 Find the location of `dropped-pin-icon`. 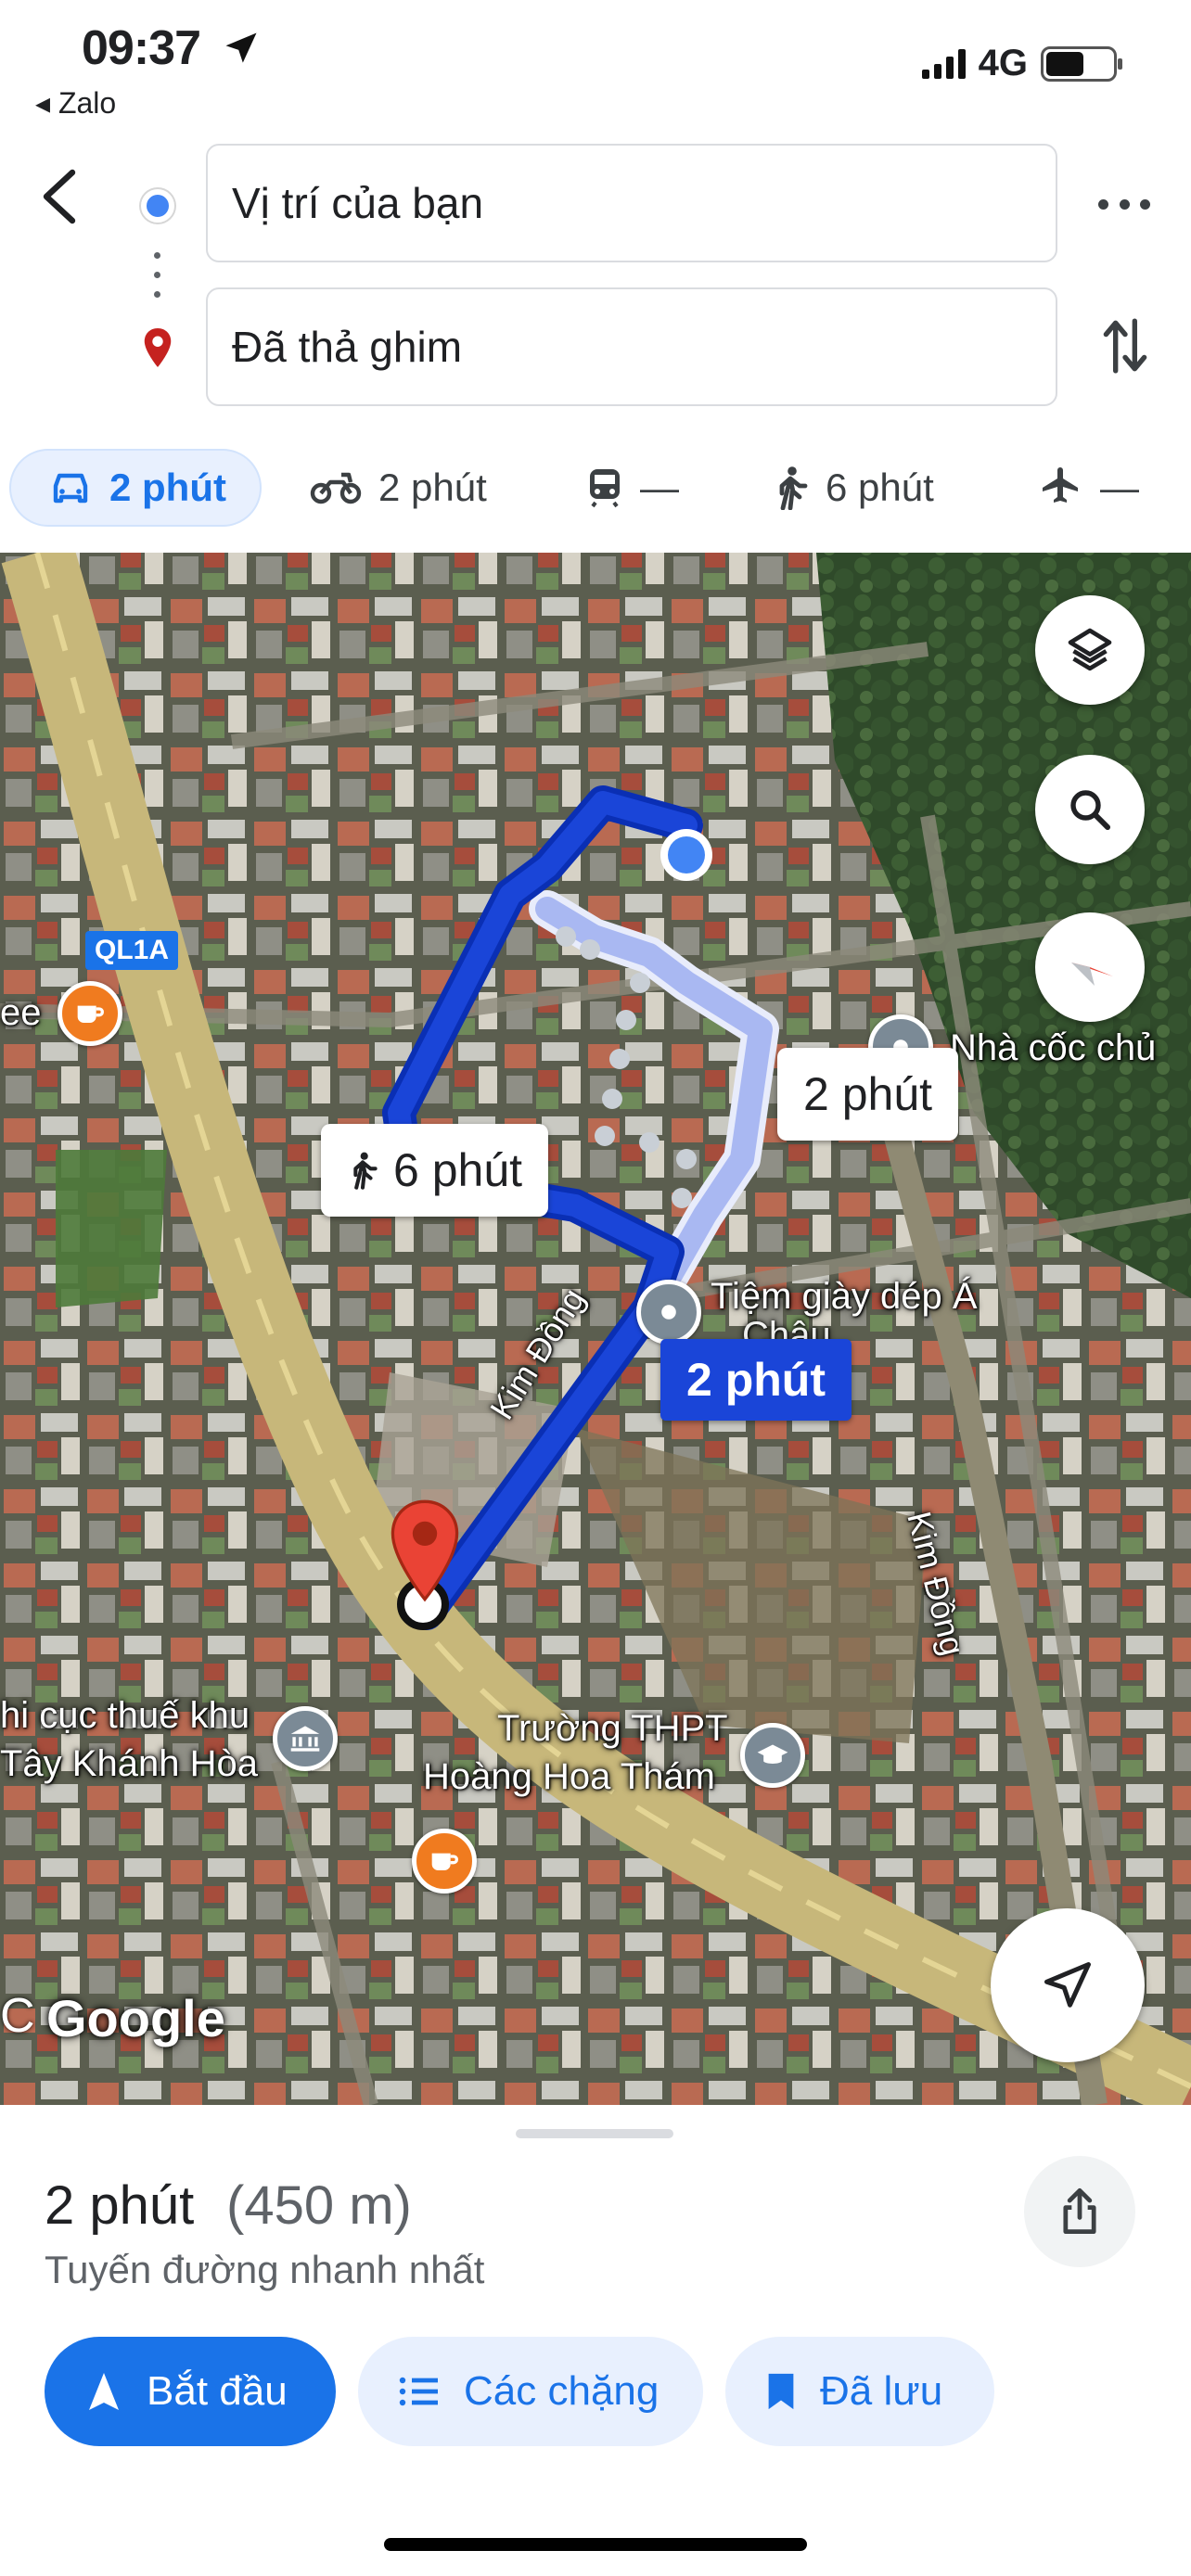

dropped-pin-icon is located at coordinates (425, 1550).